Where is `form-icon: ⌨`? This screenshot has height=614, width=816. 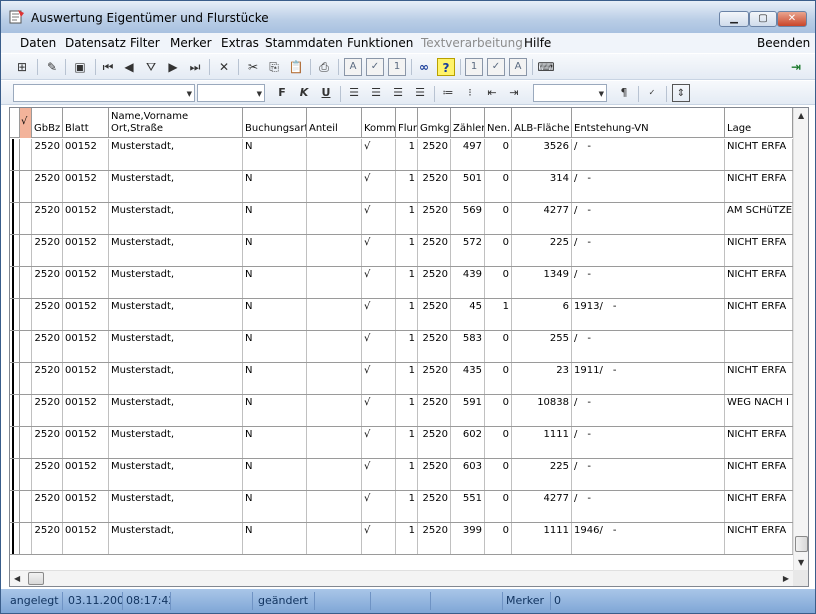 form-icon: ⌨ is located at coordinates (546, 67).